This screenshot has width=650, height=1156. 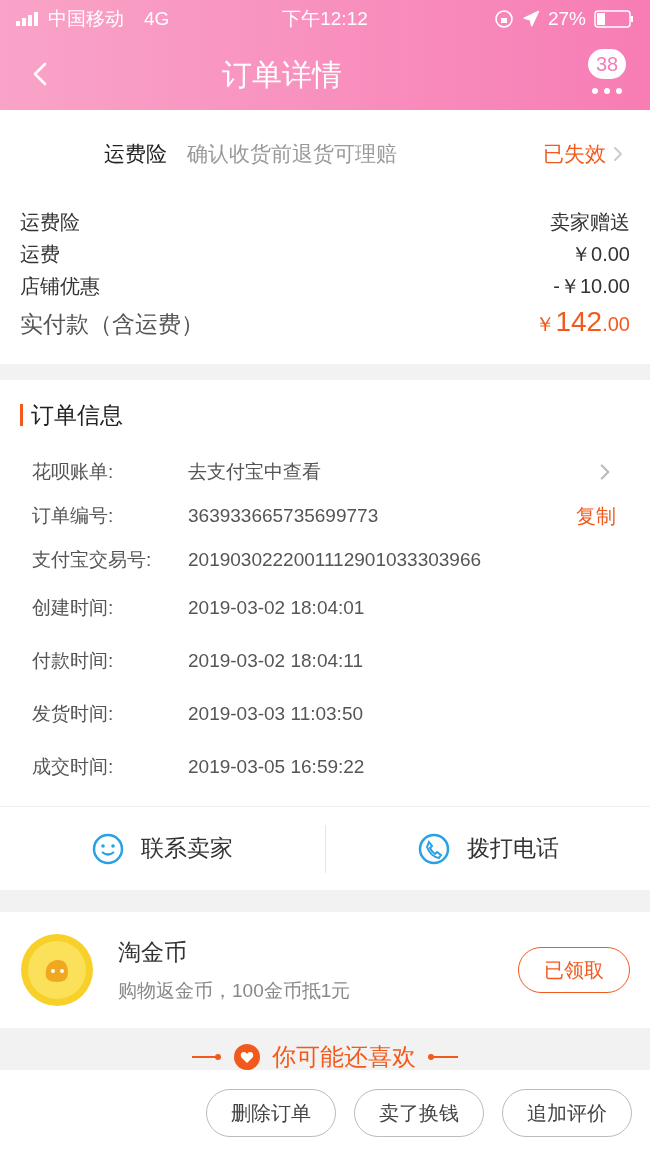 I want to click on insurance-label: 运费险, so click(x=135, y=154).